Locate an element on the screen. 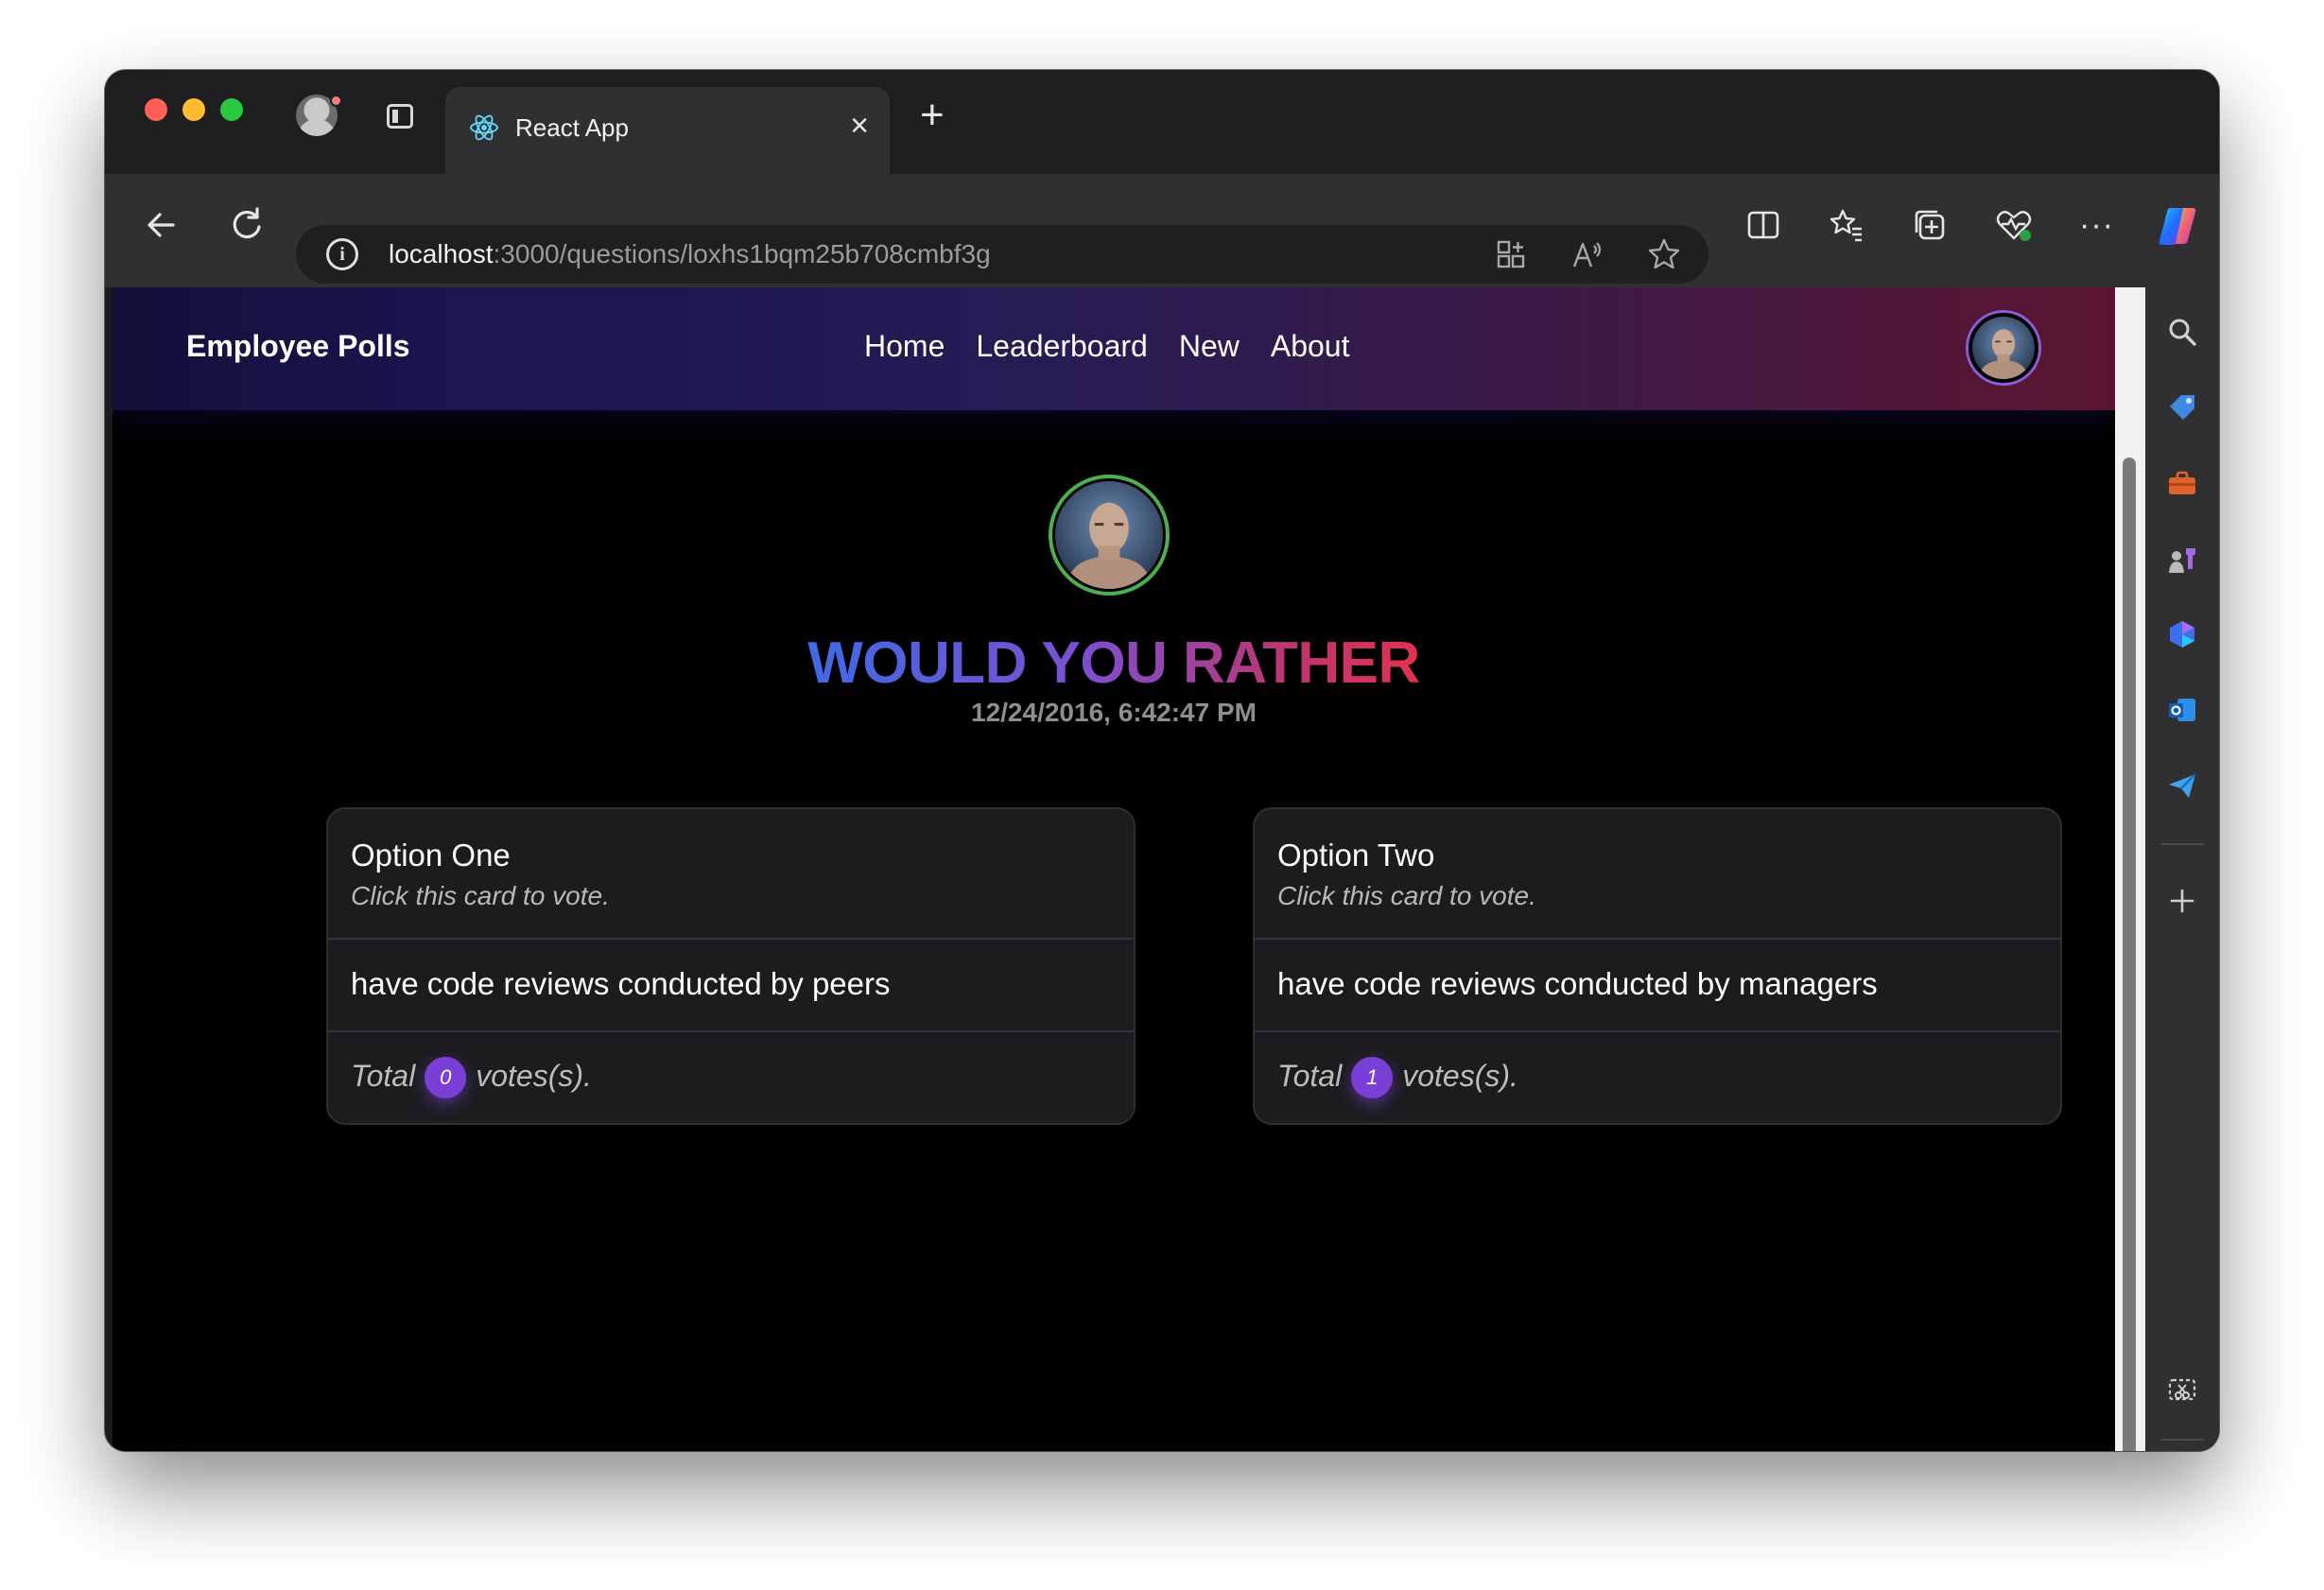 The image size is (2324, 1590). shopping-tag-icon is located at coordinates (2182, 407).